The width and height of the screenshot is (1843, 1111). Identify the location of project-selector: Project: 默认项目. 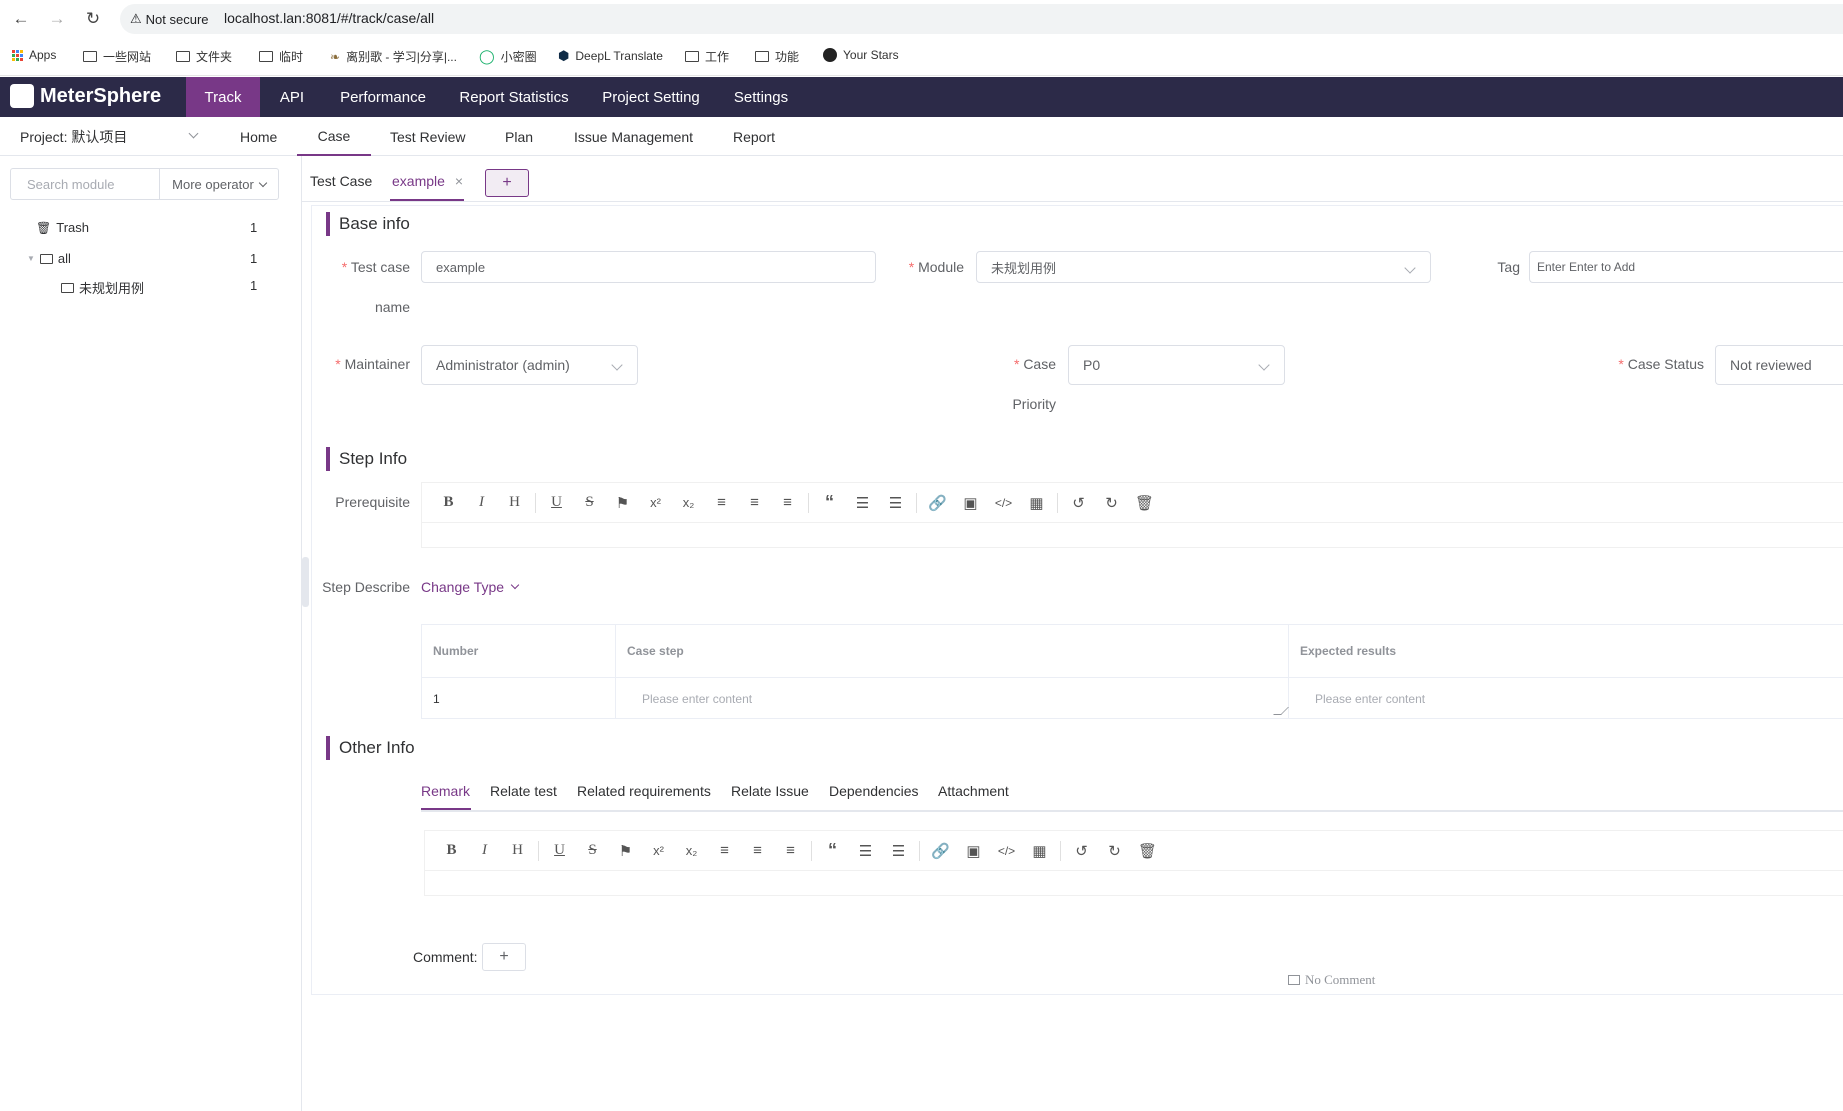
(110, 136).